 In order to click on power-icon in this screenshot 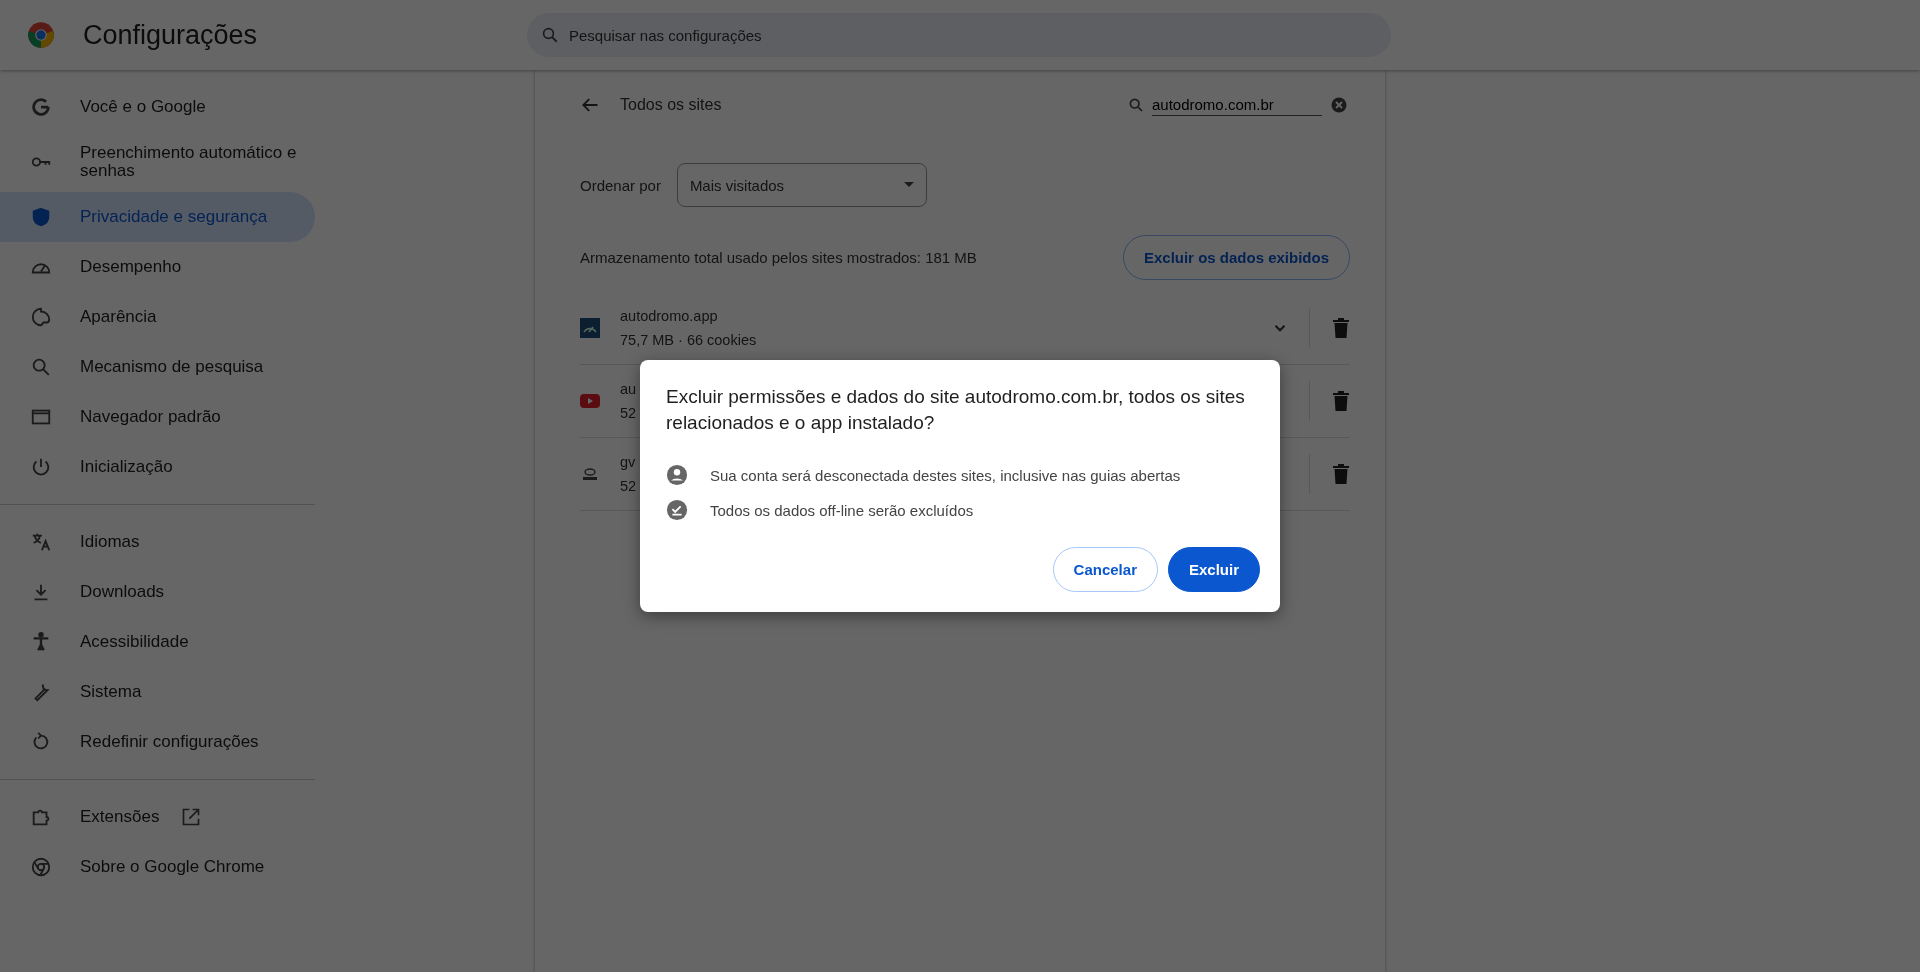, I will do `click(41, 467)`.